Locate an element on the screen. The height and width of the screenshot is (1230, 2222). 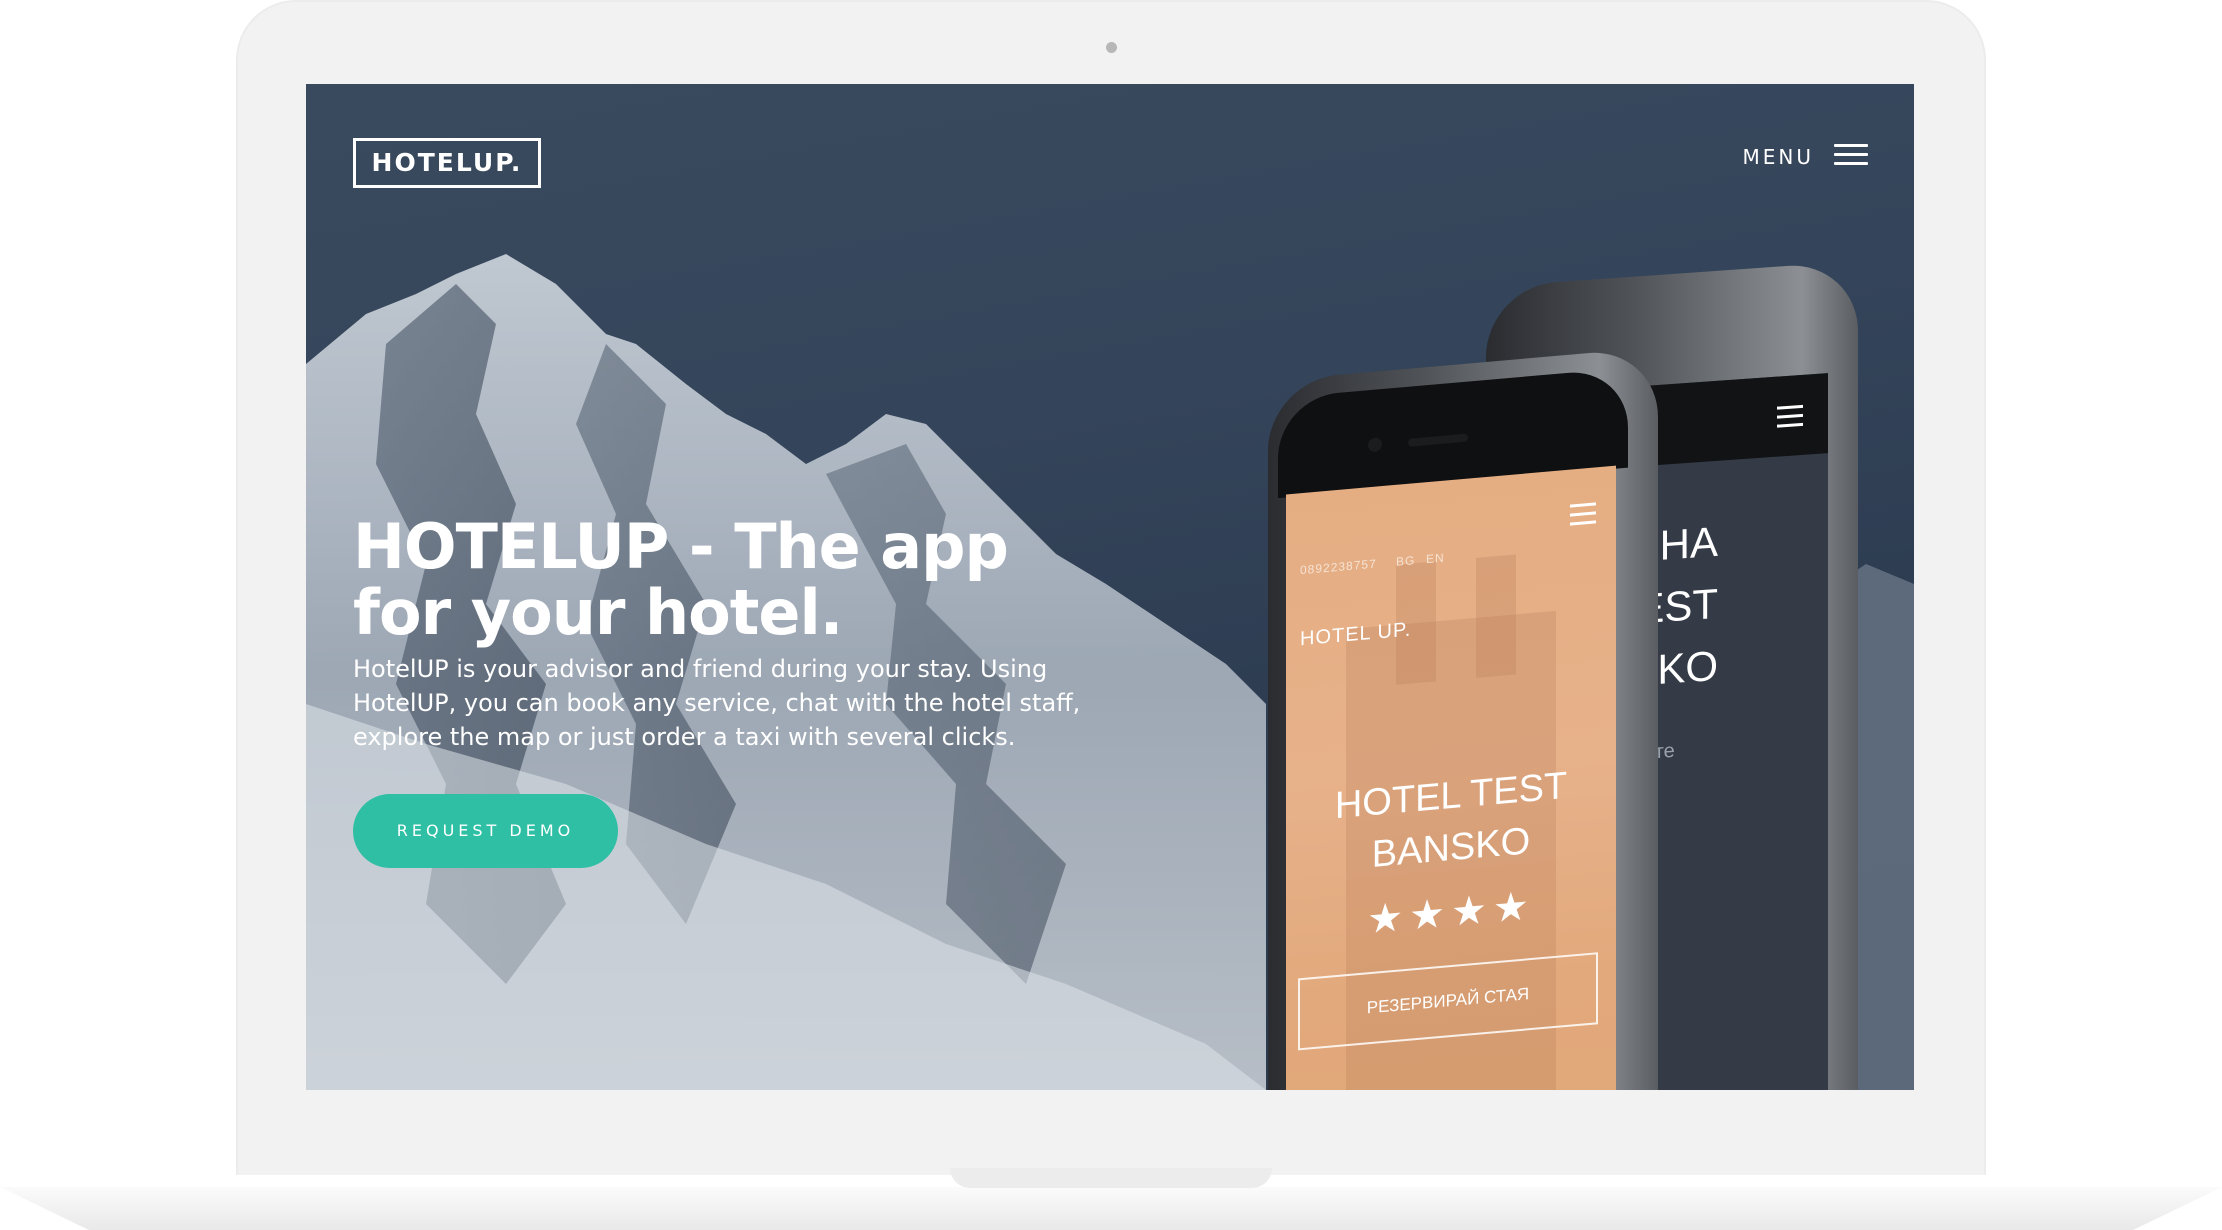
laptop-base is located at coordinates (1111, 1208).